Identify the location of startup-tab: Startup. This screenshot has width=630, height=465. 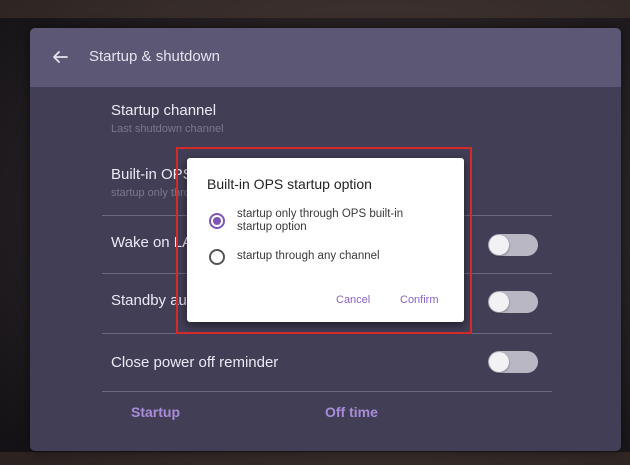
(155, 412).